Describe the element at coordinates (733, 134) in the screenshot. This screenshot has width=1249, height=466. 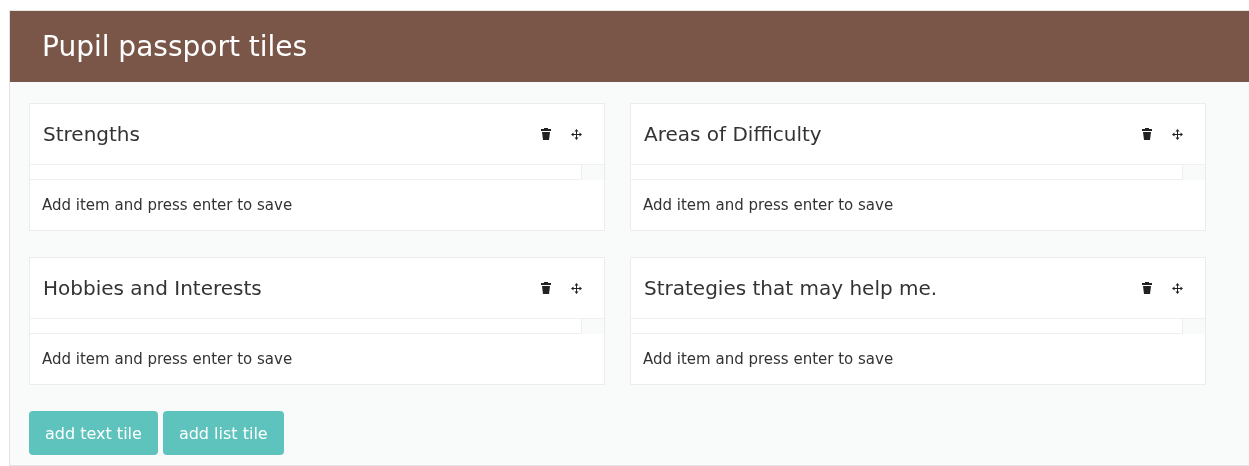
I see `tile-title: Areas of Difficulty` at that location.